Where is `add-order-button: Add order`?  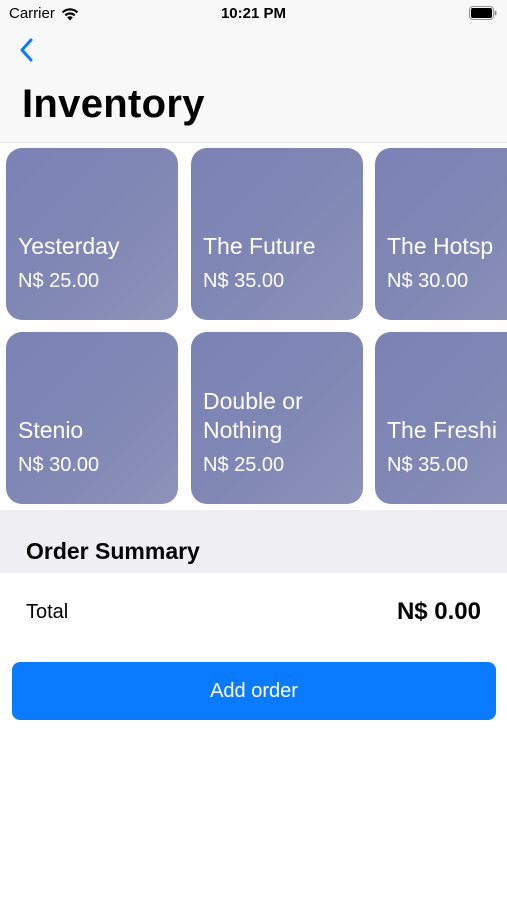
add-order-button: Add order is located at coordinates (254, 691).